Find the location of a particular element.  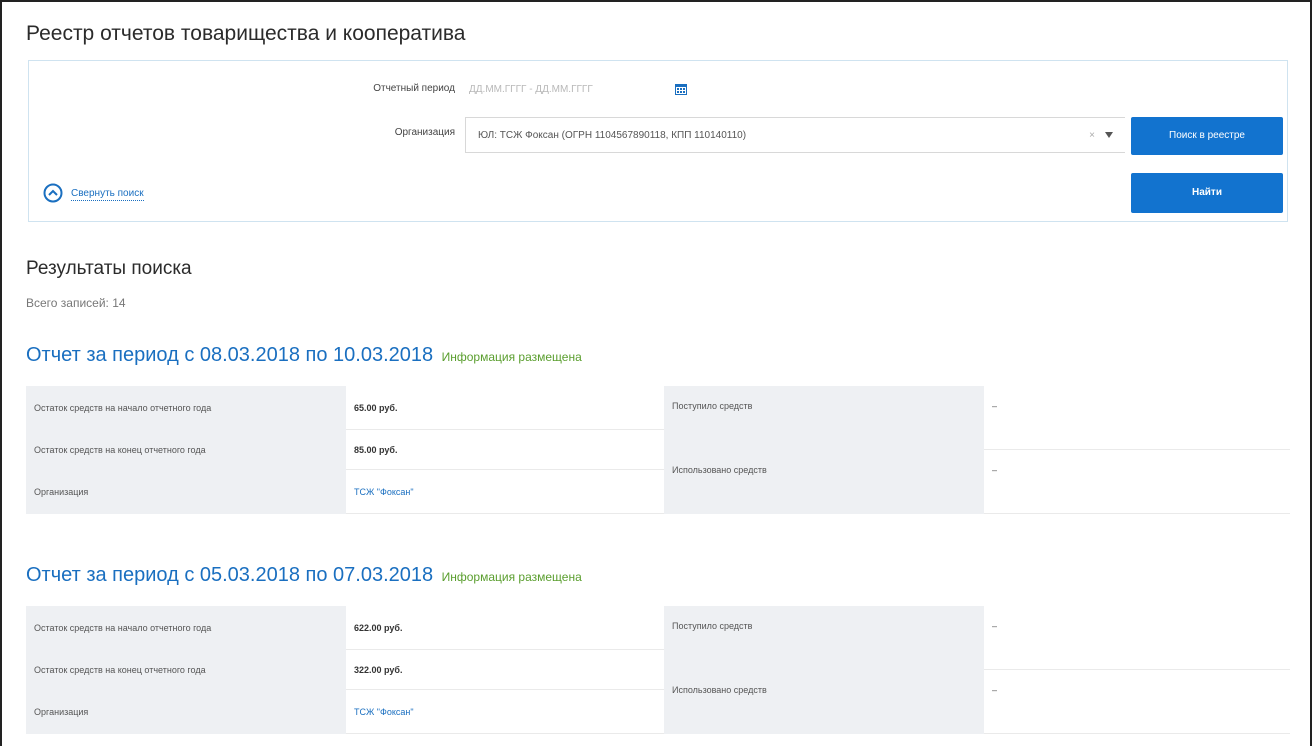

row-value-end-balance: 85.00 руб. is located at coordinates (505, 450).